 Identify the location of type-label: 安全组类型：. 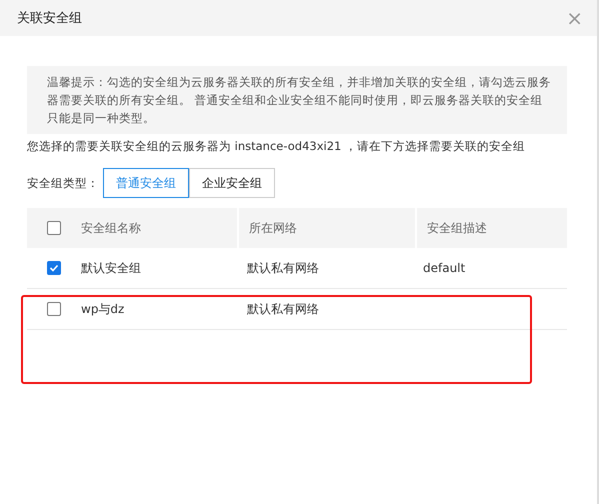
(63, 183).